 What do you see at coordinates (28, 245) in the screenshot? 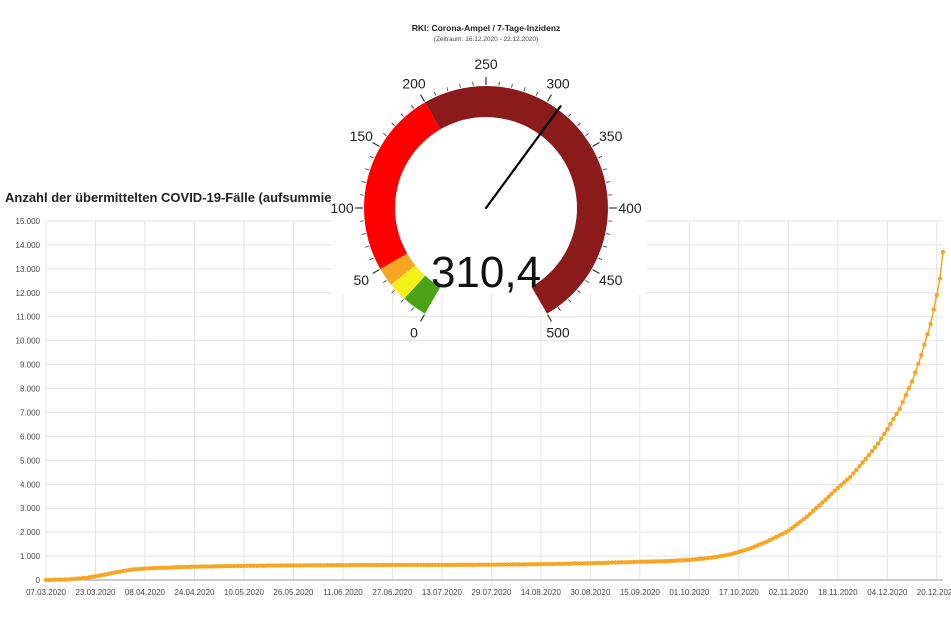
I see `y-tick-label: 14.000` at bounding box center [28, 245].